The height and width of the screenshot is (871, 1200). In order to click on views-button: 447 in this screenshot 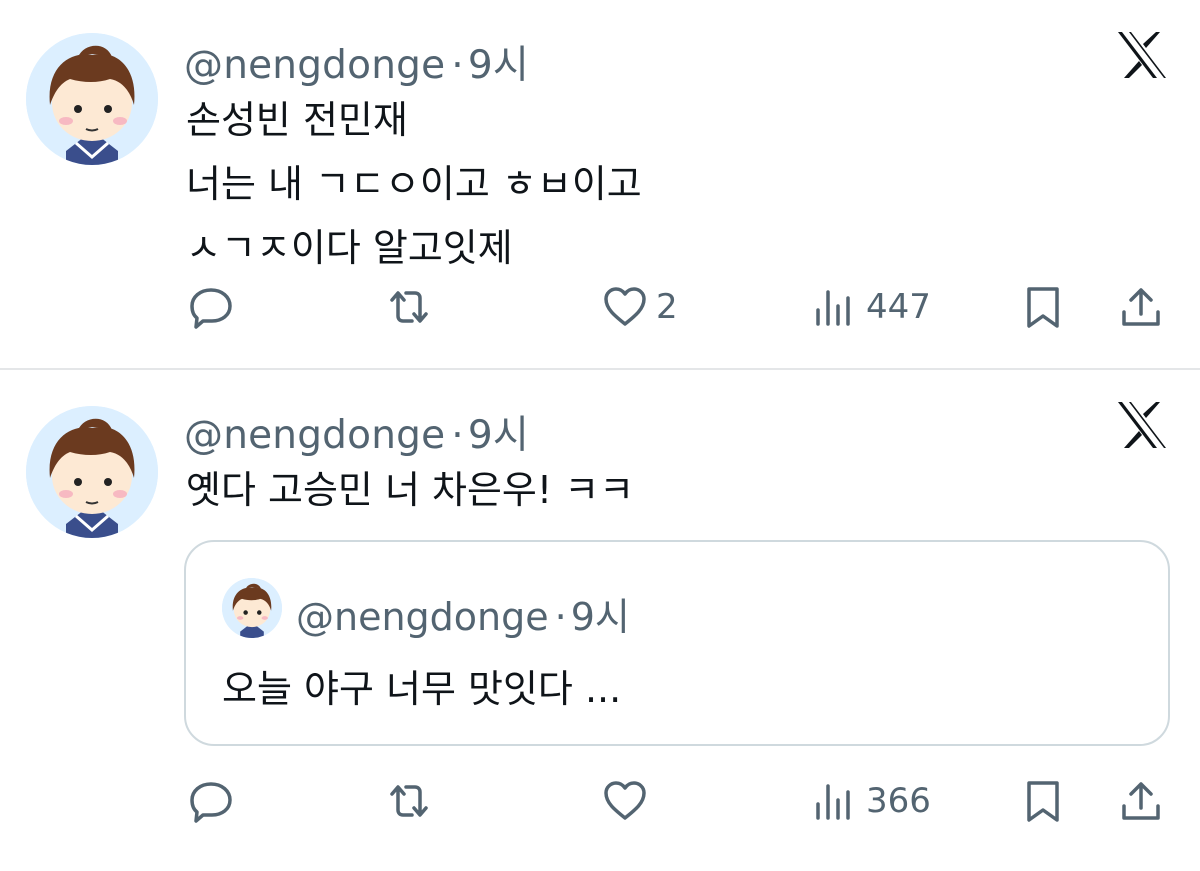, I will do `click(871, 307)`.